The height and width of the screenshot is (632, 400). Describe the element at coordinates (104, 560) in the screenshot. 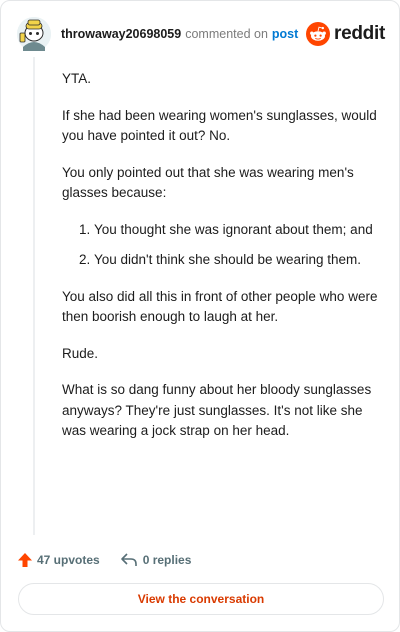

I see `comment-actions: 47 upvotes 0 replies` at that location.